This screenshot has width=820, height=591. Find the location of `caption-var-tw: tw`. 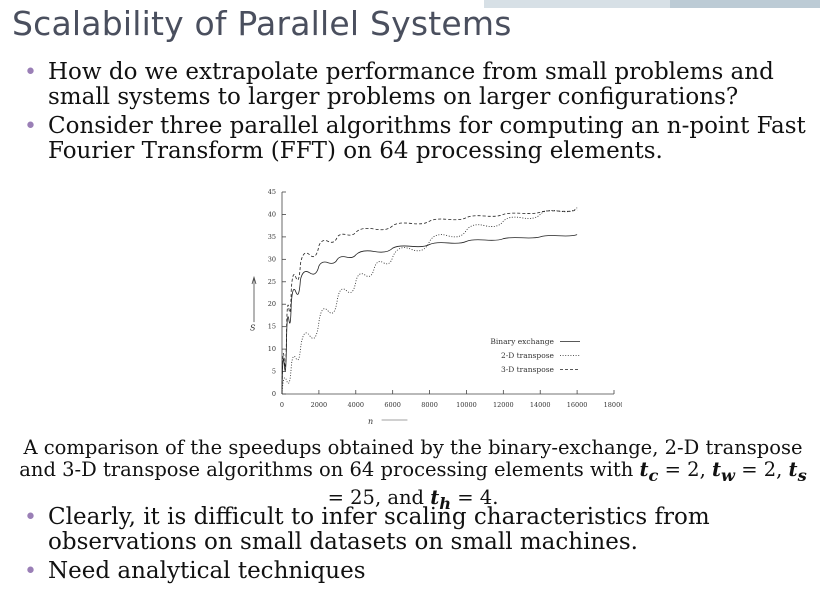

caption-var-tw: tw is located at coordinates (723, 471).